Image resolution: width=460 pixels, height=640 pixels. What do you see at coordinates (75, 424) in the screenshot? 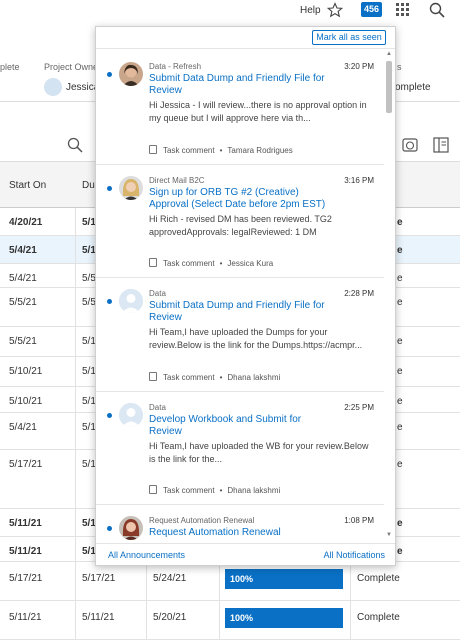
I see `column-divider` at bounding box center [75, 424].